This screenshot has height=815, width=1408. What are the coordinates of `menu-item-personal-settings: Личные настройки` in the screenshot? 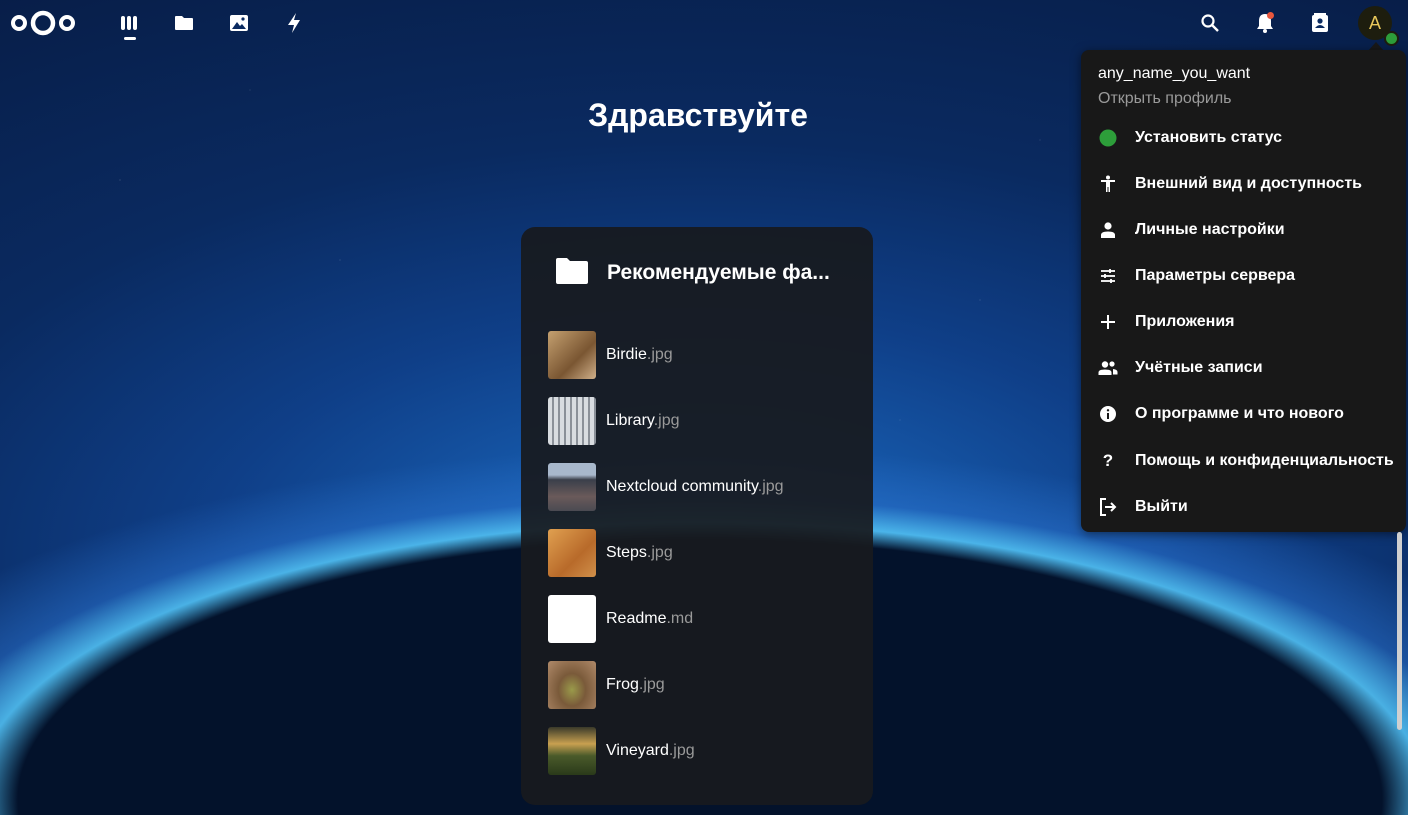 It's located at (1243, 230).